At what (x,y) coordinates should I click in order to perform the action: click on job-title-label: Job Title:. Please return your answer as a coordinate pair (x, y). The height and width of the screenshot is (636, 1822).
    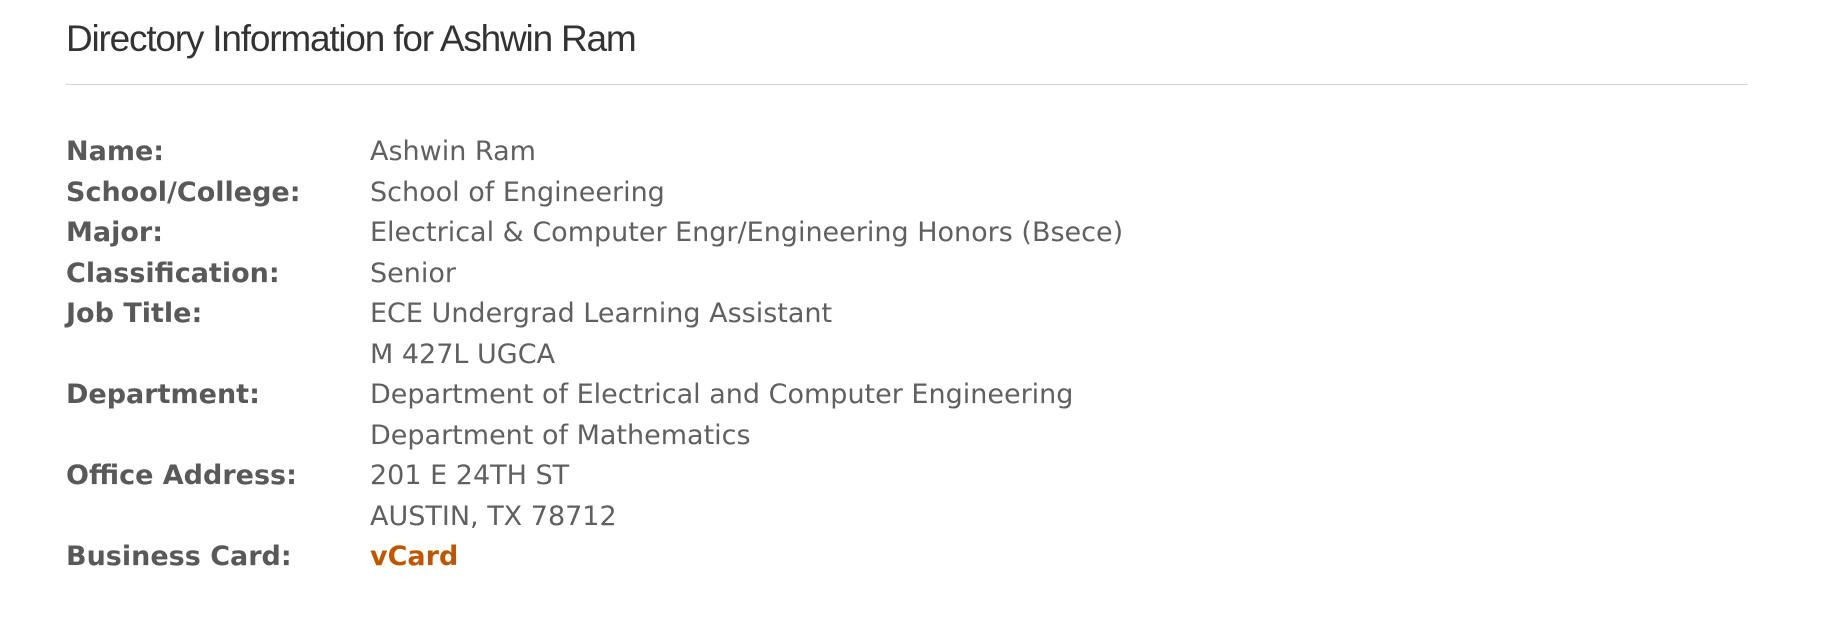
    Looking at the image, I should click on (134, 313).